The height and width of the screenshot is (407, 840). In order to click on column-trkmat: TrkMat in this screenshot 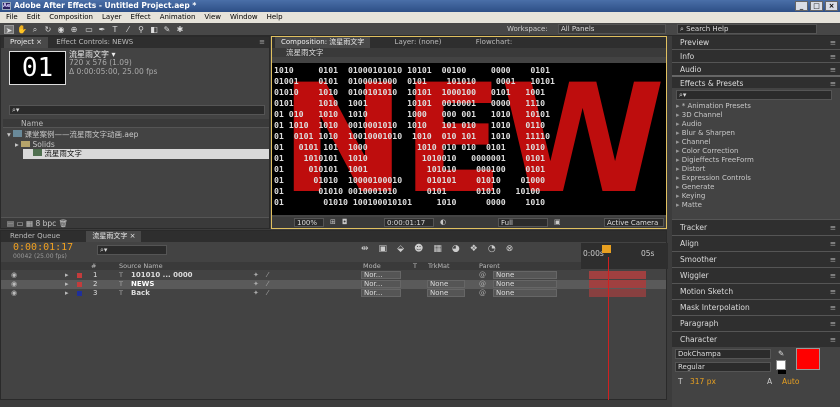, I will do `click(439, 266)`.